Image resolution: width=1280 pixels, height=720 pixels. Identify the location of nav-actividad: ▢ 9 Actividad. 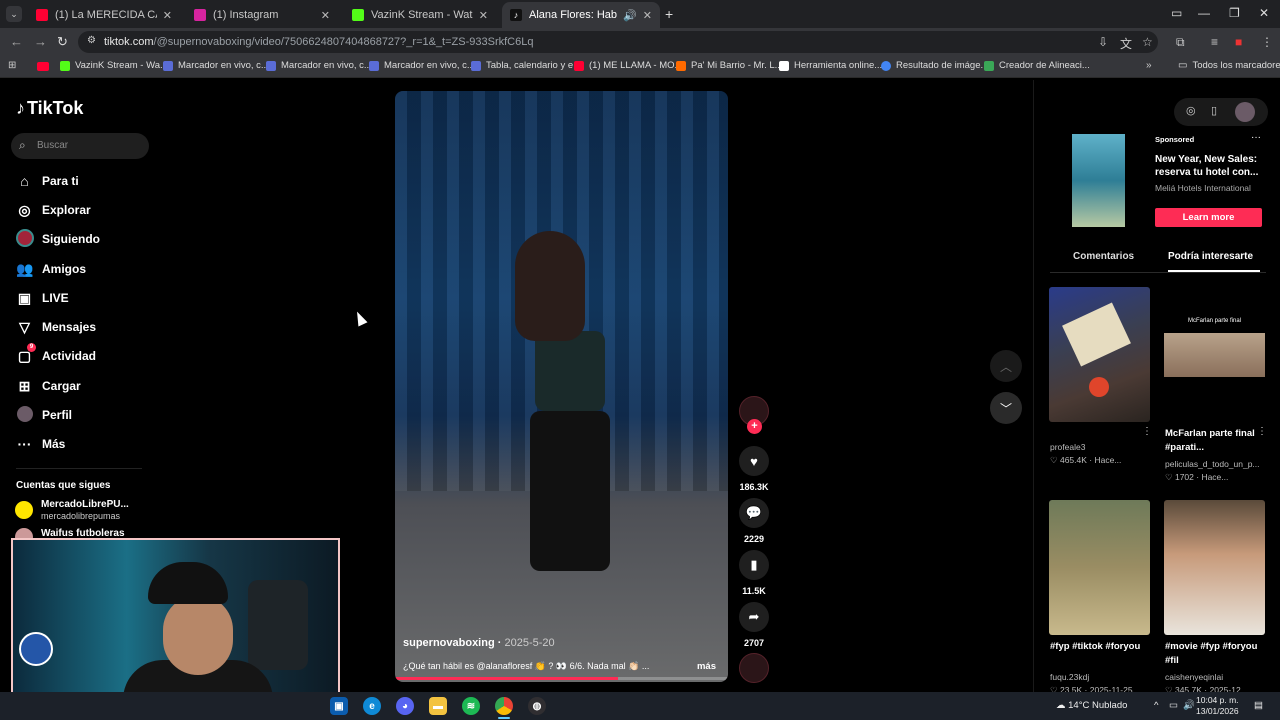
(56, 354).